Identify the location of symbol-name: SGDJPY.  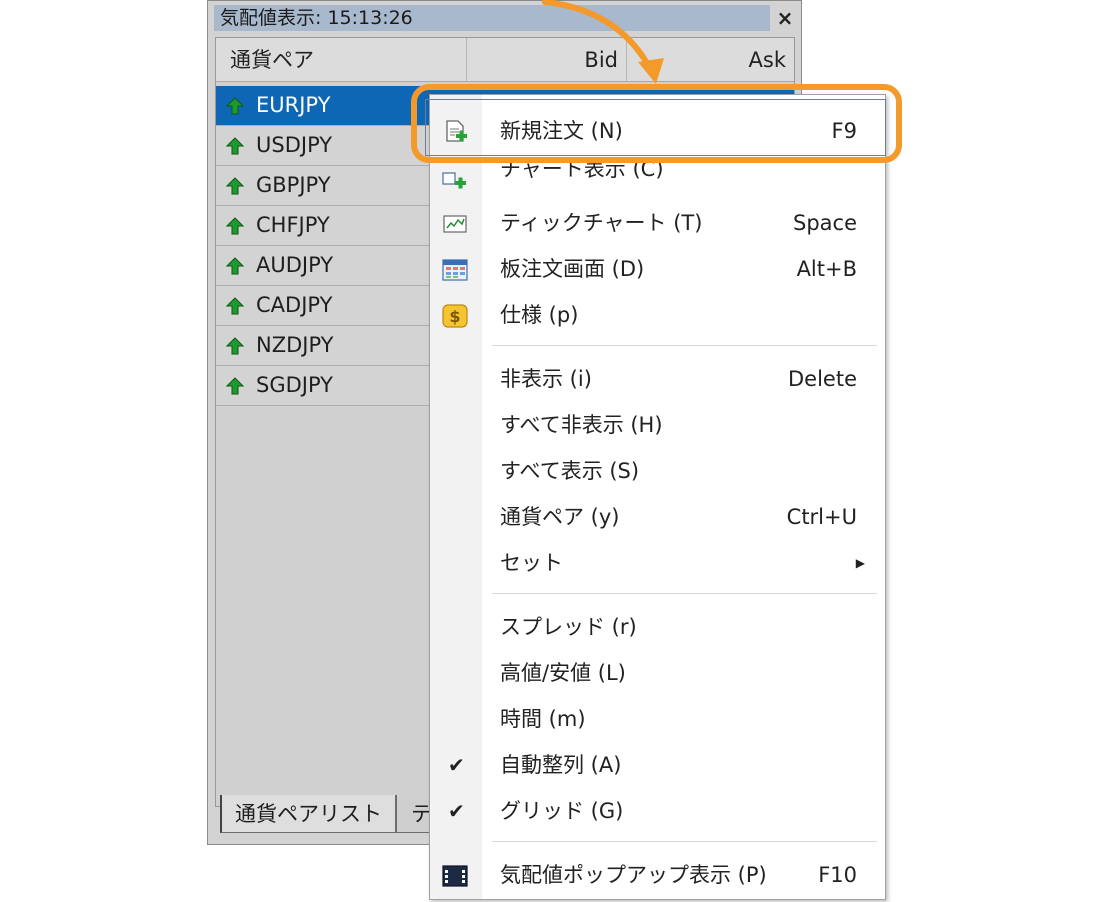
(294, 385).